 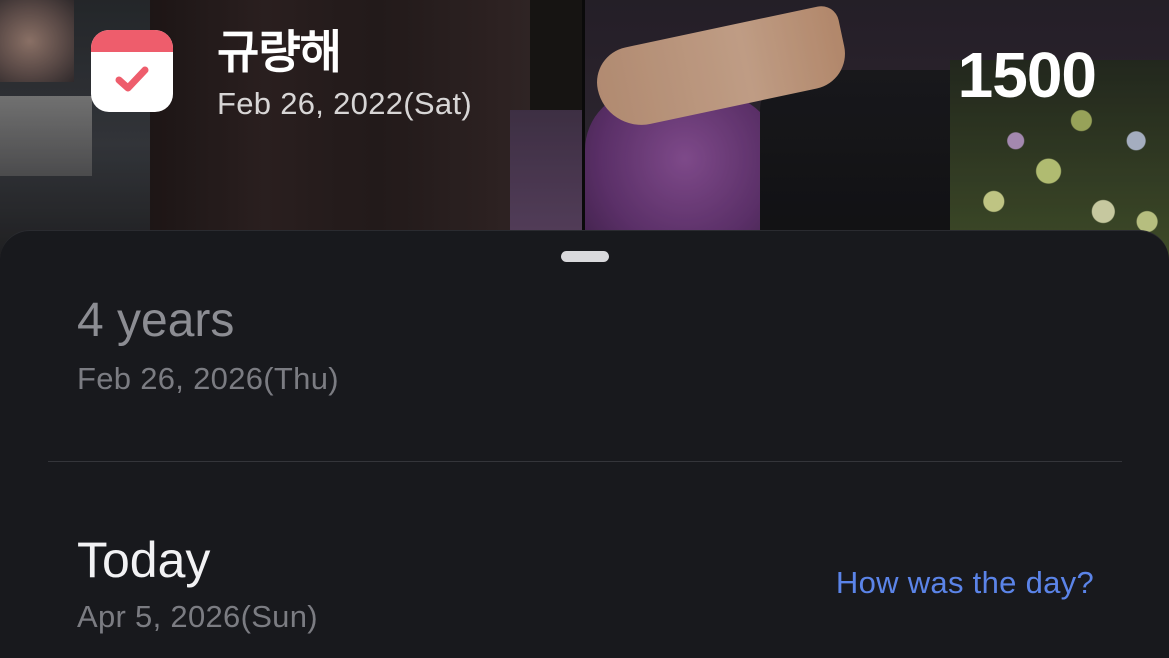 What do you see at coordinates (344, 103) in the screenshot?
I see `event-start-date: Feb 26, 2022(Sat)` at bounding box center [344, 103].